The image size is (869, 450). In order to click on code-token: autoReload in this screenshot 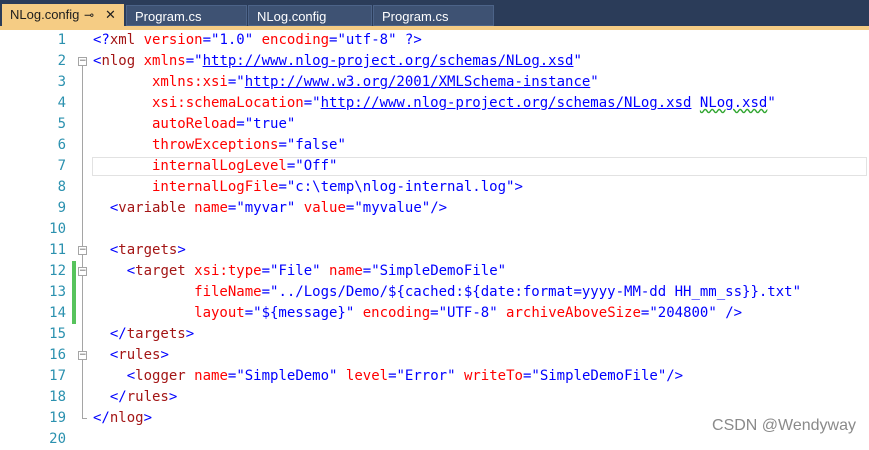, I will do `click(165, 124)`.